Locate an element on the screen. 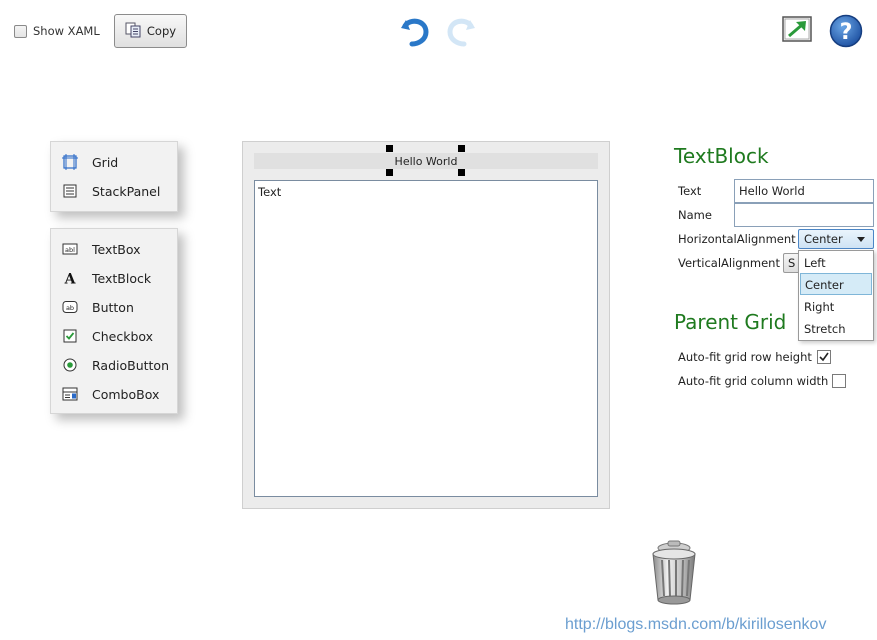 This screenshot has height=640, width=877. toolbox-item-label: StackPanel is located at coordinates (126, 191).